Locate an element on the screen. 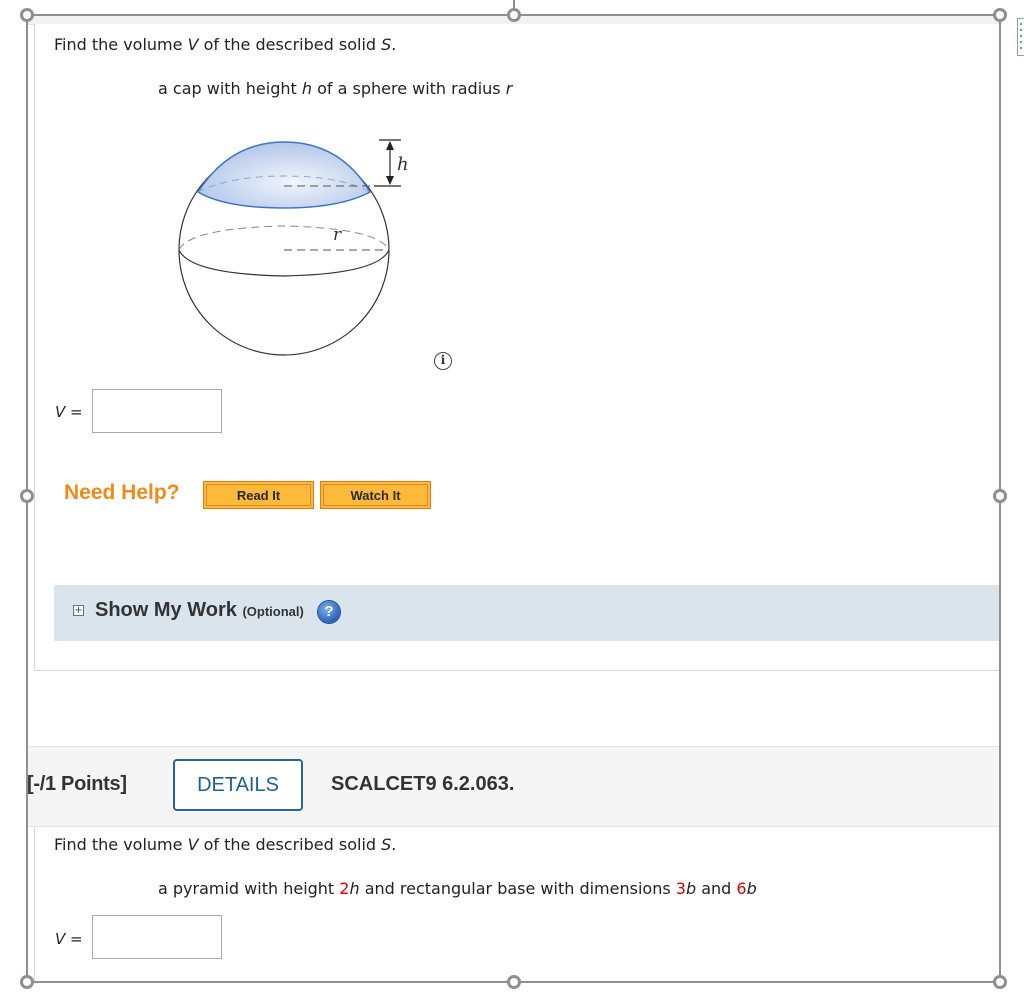 This screenshot has width=1024, height=1004. details-button: DETAILS is located at coordinates (238, 785).